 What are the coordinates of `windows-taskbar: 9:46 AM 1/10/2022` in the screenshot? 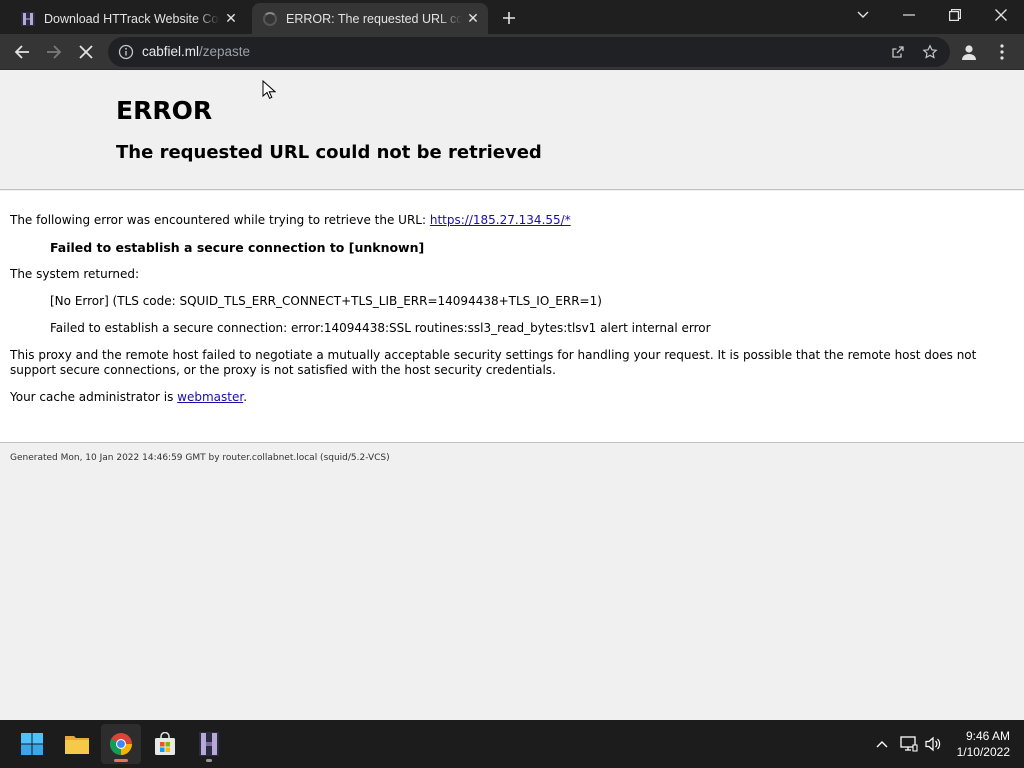 It's located at (512, 744).